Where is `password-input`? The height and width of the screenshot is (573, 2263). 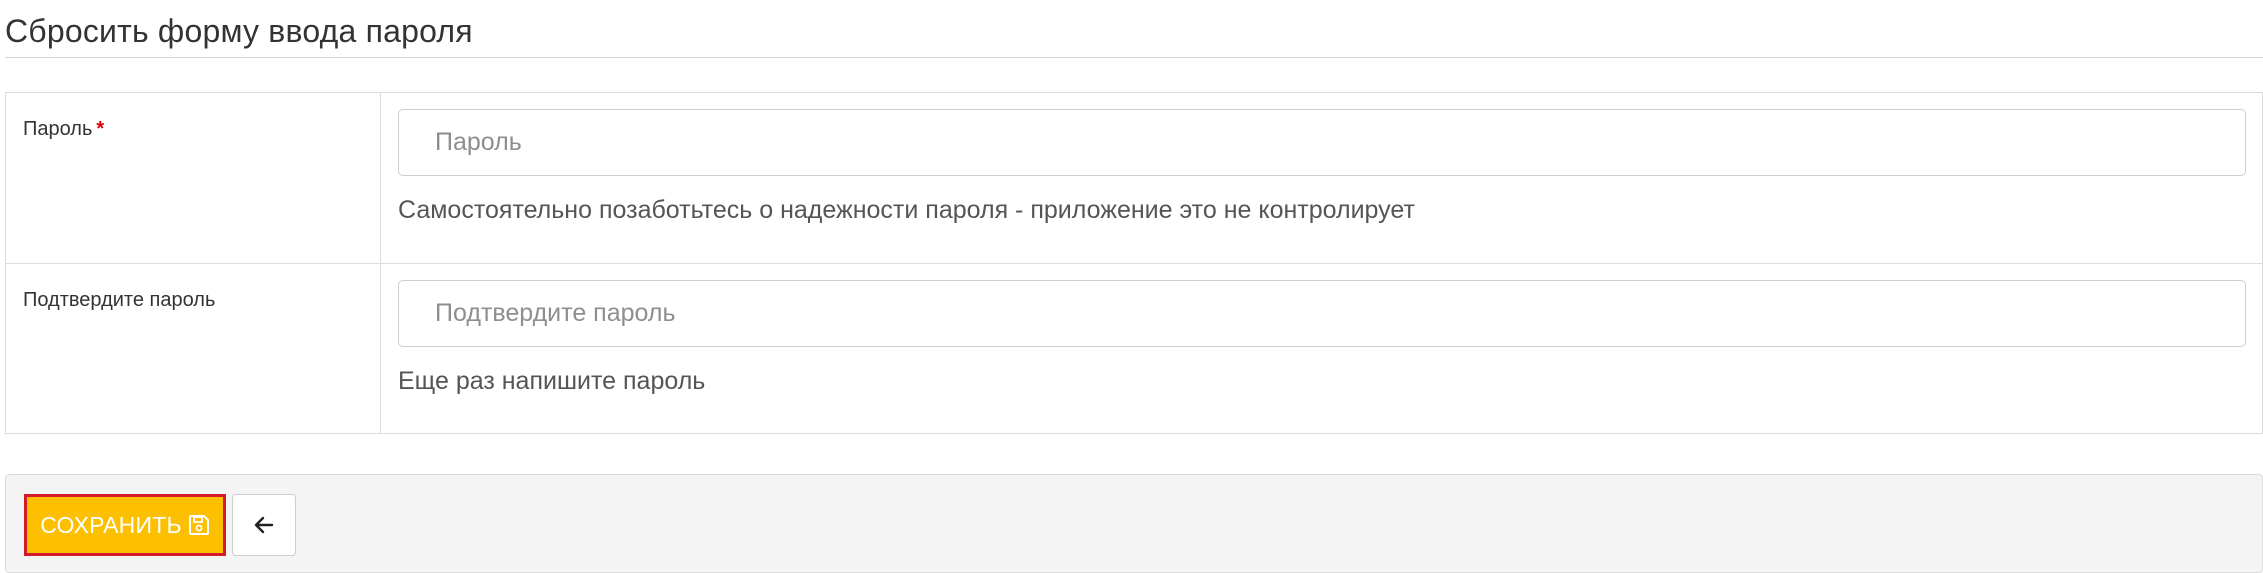 password-input is located at coordinates (1322, 142).